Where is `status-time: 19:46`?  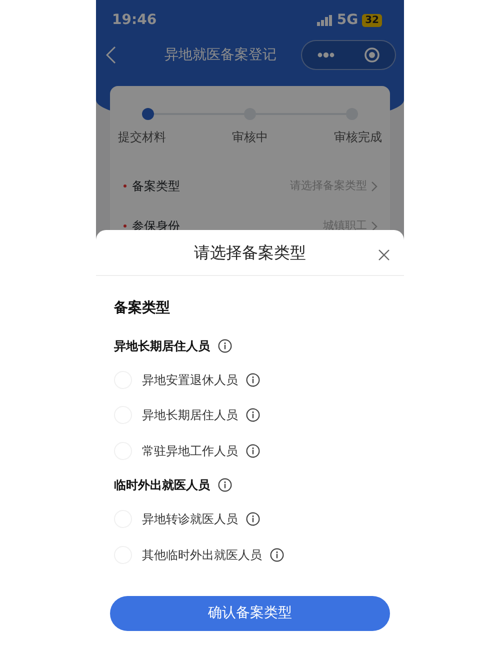 status-time: 19:46 is located at coordinates (134, 20).